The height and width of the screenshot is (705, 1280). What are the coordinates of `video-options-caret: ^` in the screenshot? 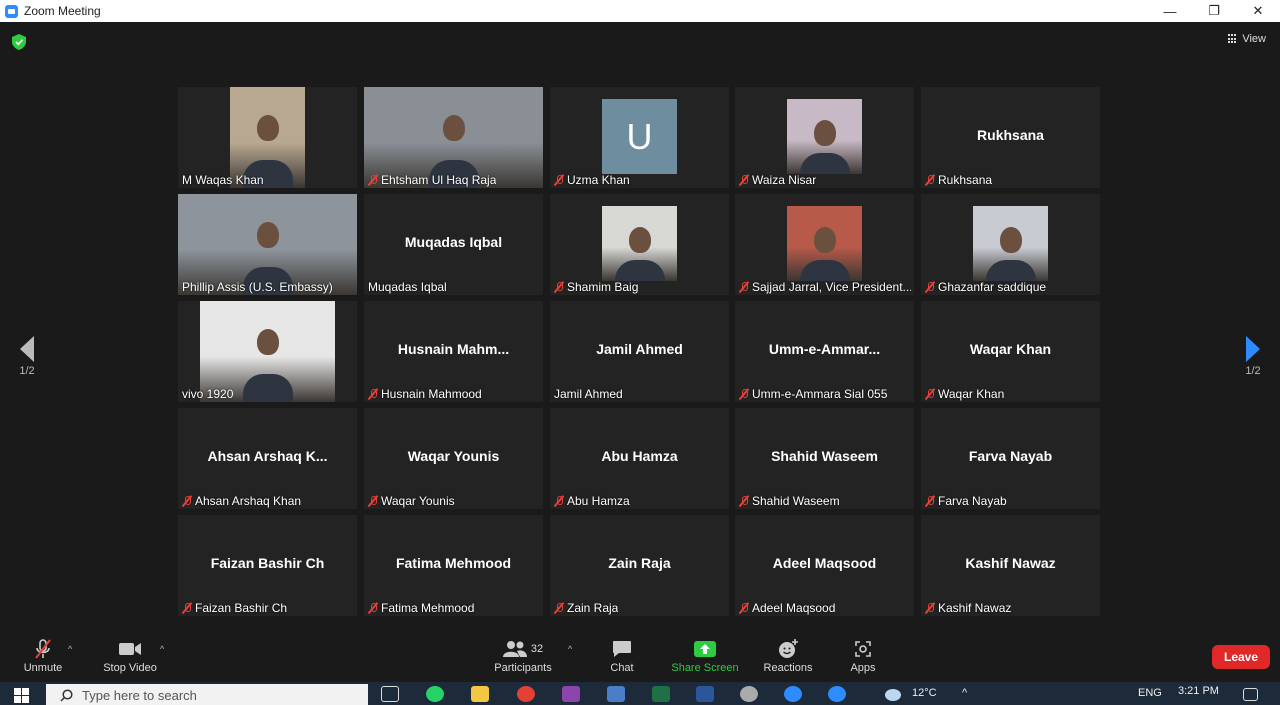 It's located at (162, 649).